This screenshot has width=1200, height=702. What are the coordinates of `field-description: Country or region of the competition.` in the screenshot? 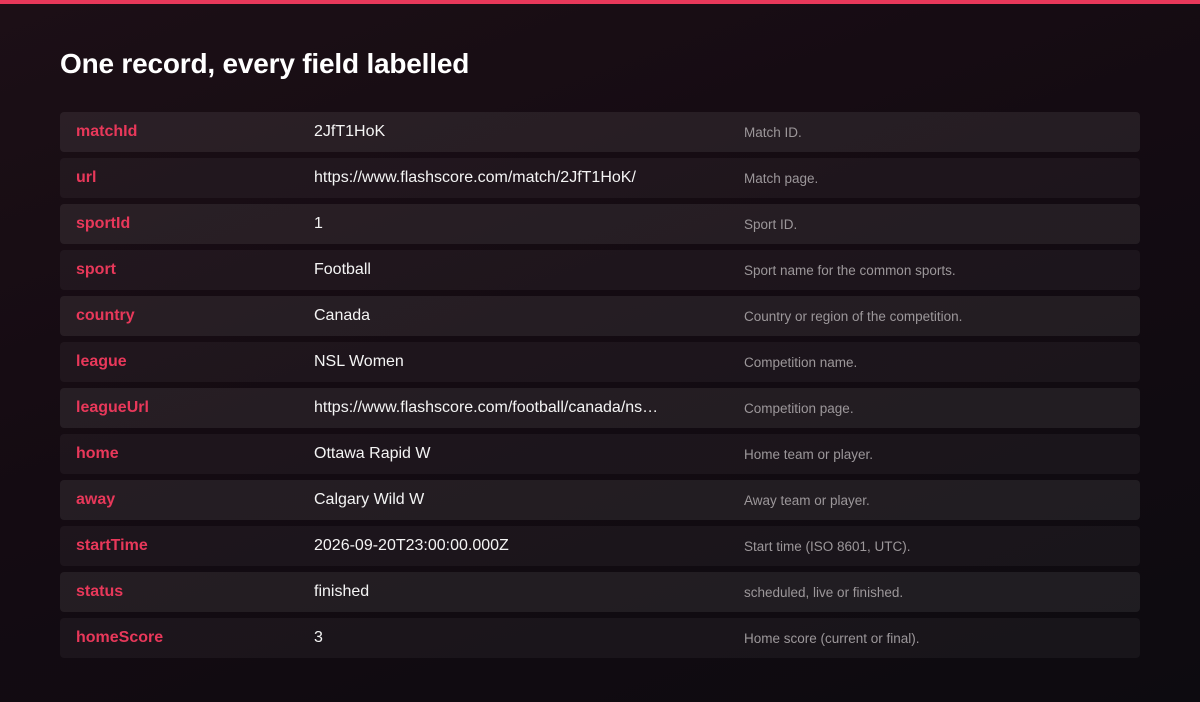 It's located at (853, 316).